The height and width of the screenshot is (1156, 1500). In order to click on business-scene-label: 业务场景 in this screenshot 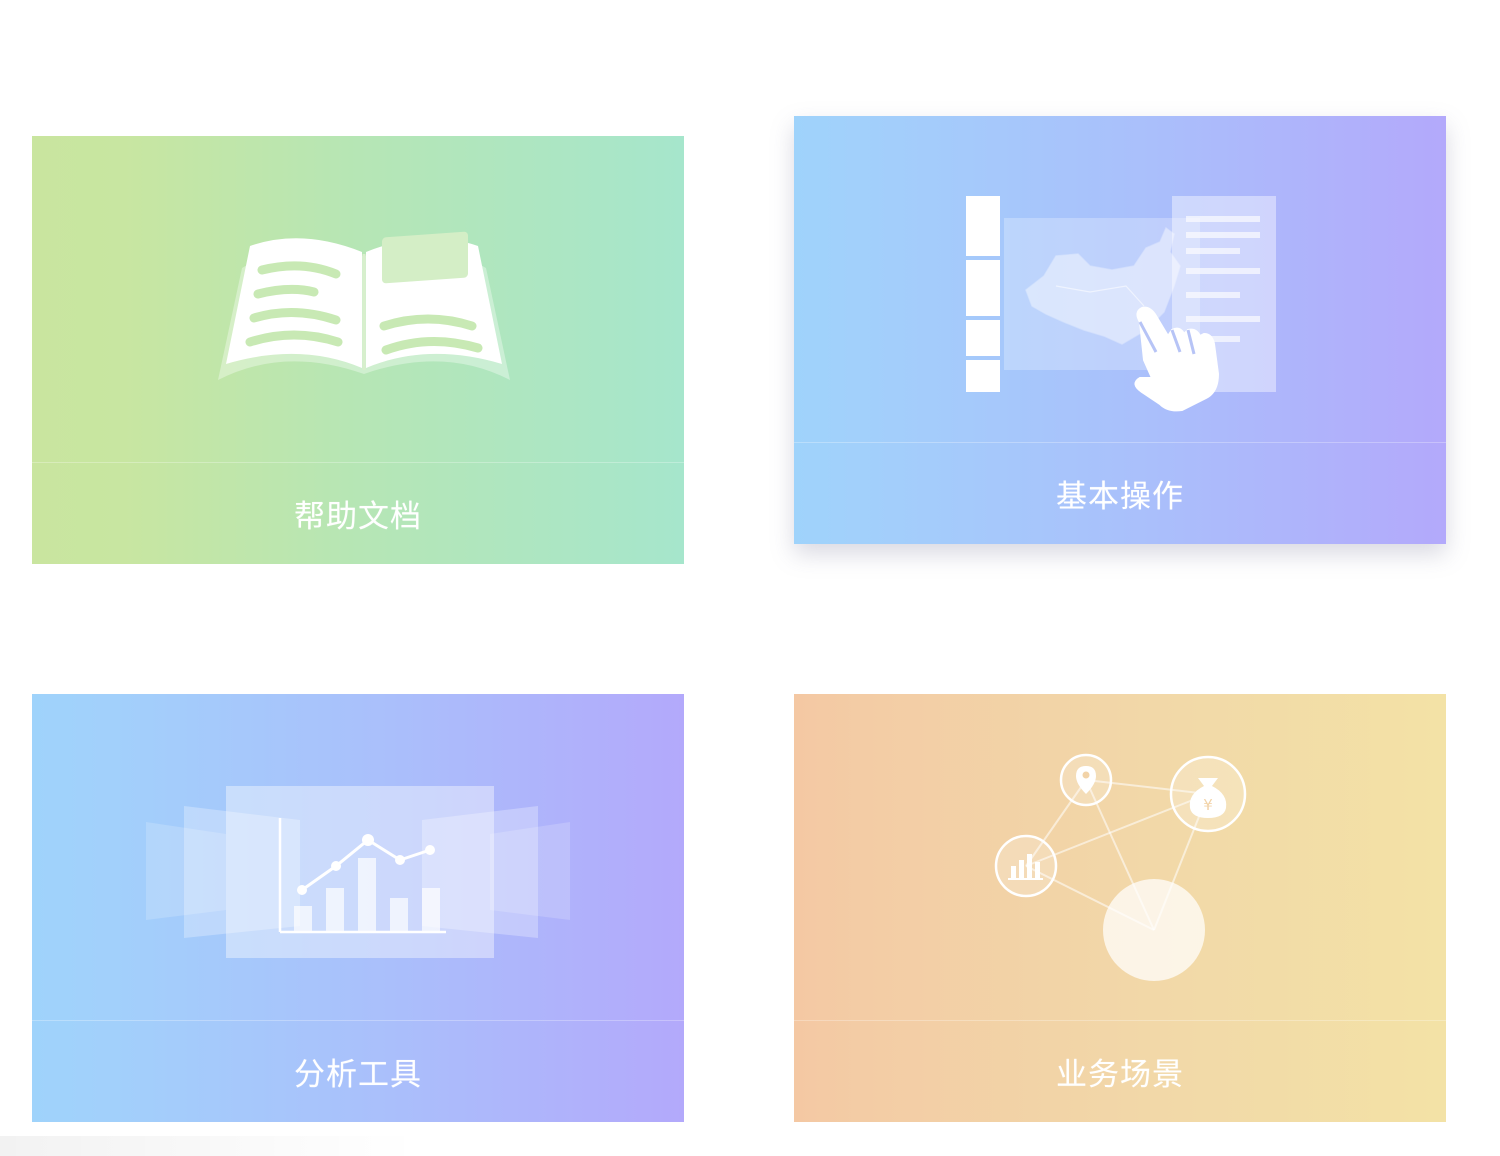, I will do `click(1120, 1075)`.